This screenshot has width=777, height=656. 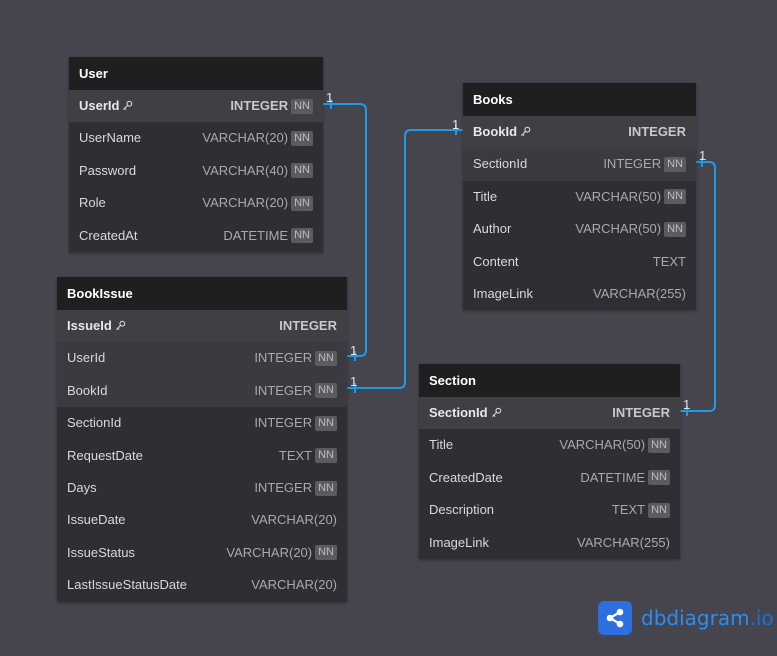 What do you see at coordinates (462, 510) in the screenshot?
I see `field-name-text: Description` at bounding box center [462, 510].